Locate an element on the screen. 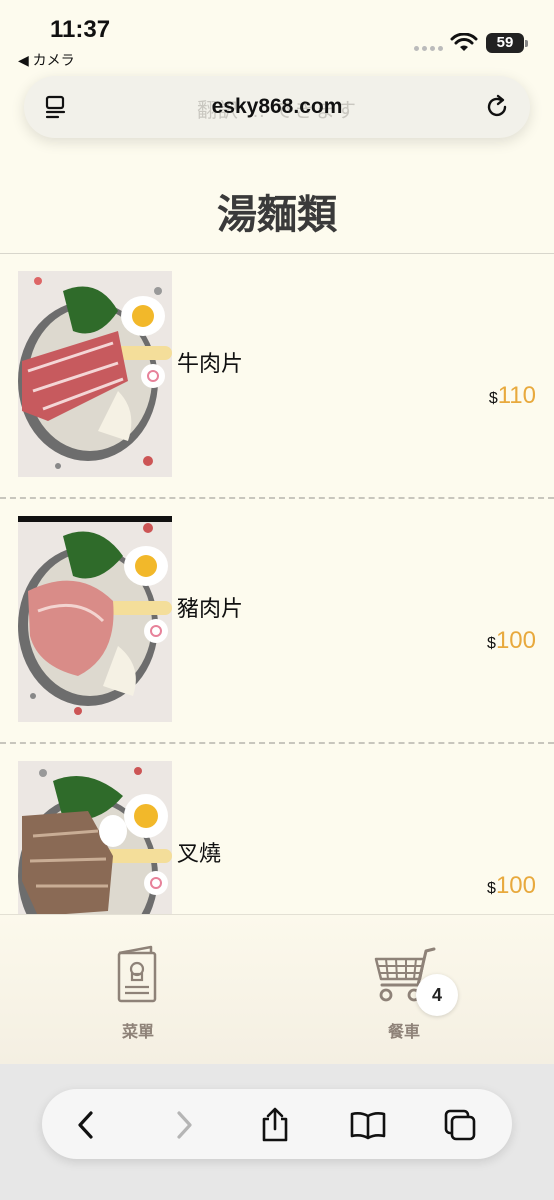 The width and height of the screenshot is (554, 1200). nav-menu-label: 菜單 is located at coordinates (137, 1032).